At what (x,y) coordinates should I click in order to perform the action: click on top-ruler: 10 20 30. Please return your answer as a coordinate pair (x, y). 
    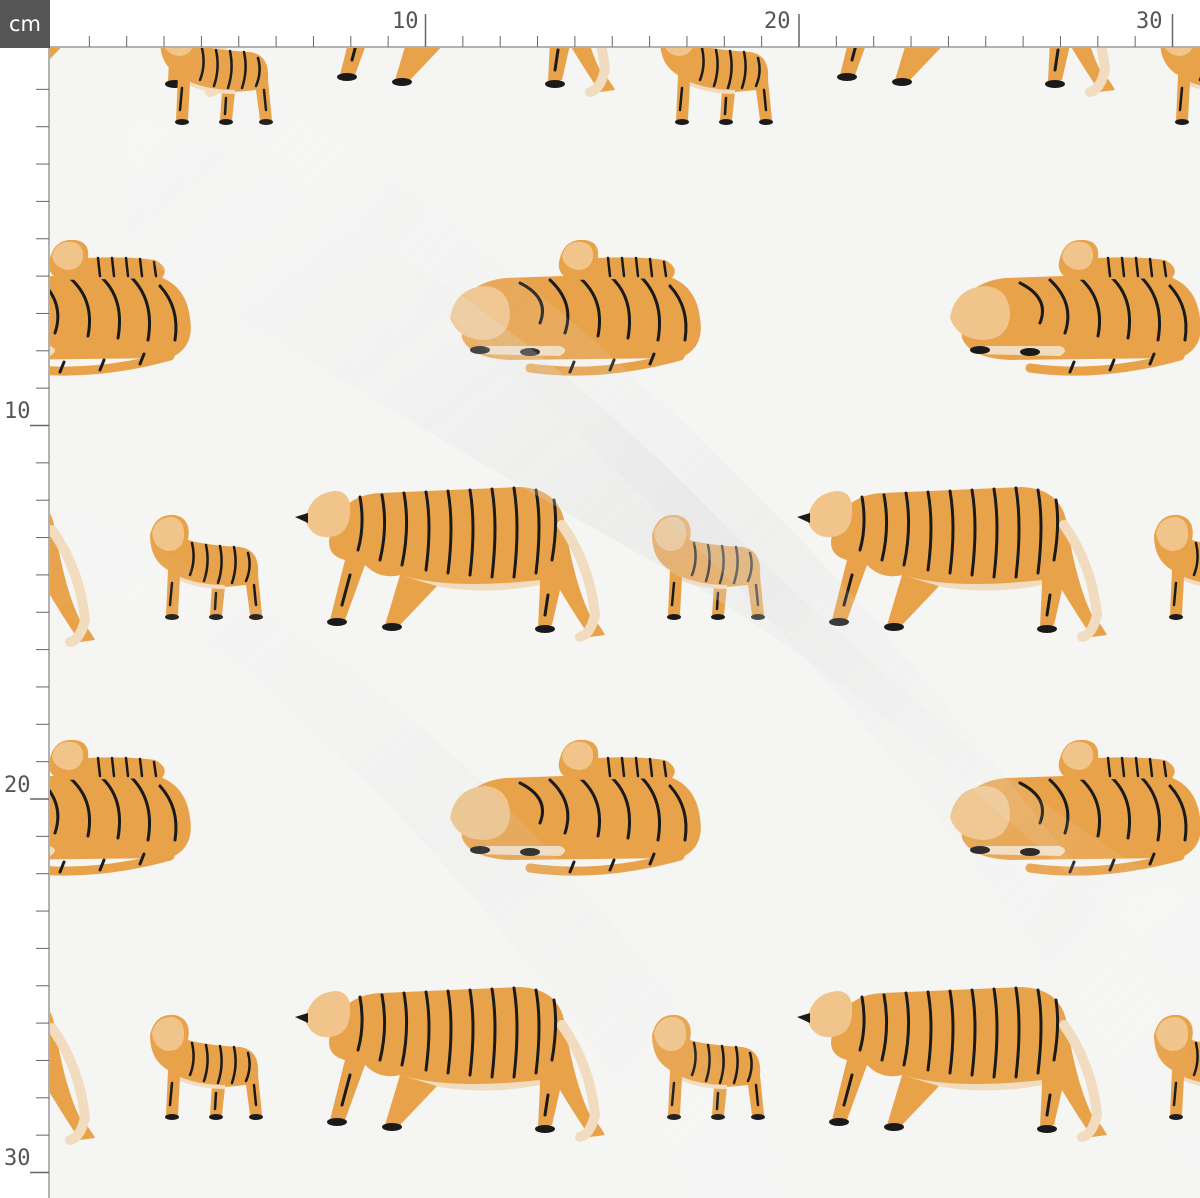
    Looking at the image, I should click on (625, 24).